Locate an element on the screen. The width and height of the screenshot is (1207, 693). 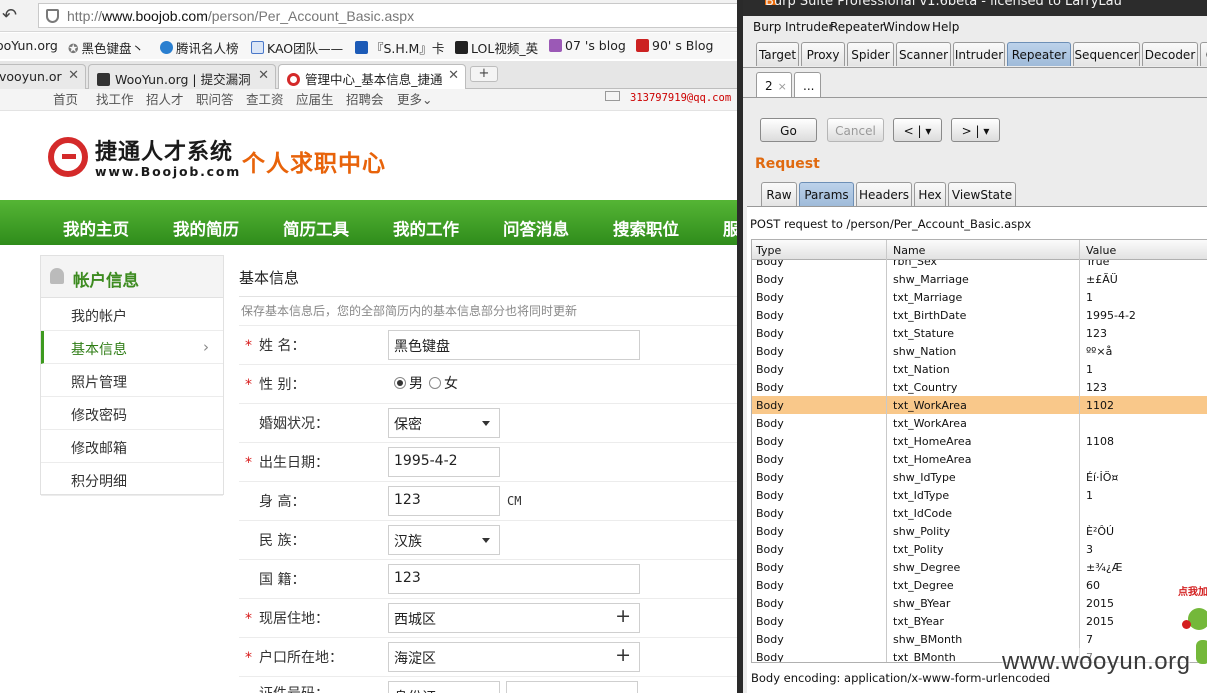
col-type: Type is located at coordinates (768, 250).